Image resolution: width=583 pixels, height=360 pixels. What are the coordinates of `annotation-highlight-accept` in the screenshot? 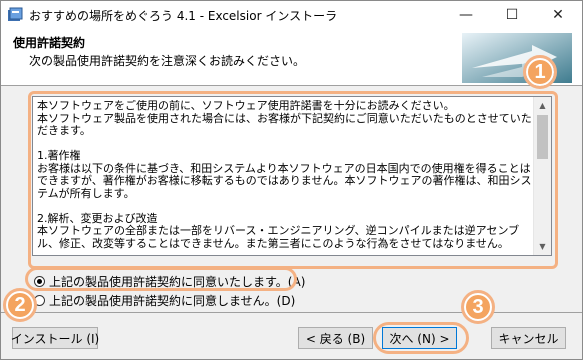 It's located at (161, 279).